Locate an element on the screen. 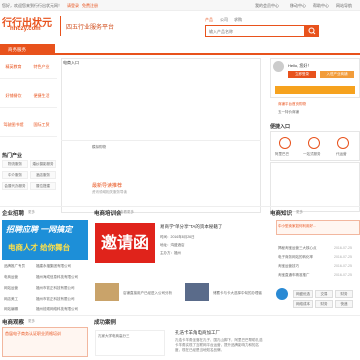  tool-button: 网盛优选 is located at coordinates (303, 294).